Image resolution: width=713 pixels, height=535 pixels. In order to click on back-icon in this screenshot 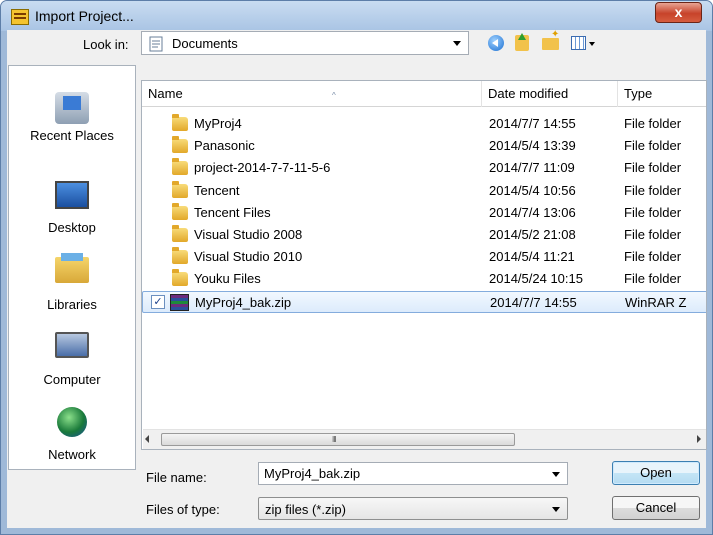, I will do `click(496, 43)`.